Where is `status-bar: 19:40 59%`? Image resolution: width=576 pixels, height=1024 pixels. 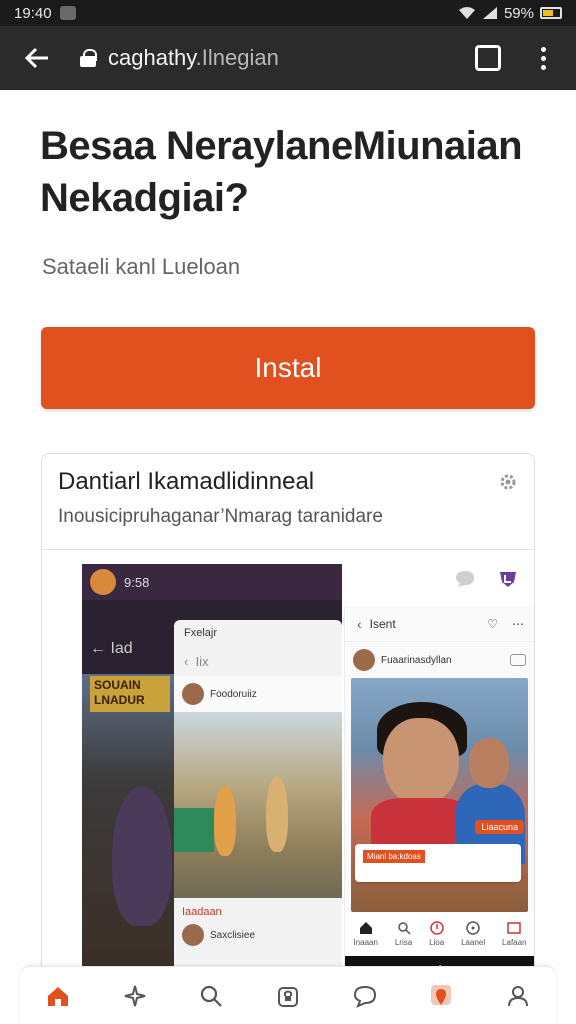
status-bar: 19:40 59% is located at coordinates (288, 13).